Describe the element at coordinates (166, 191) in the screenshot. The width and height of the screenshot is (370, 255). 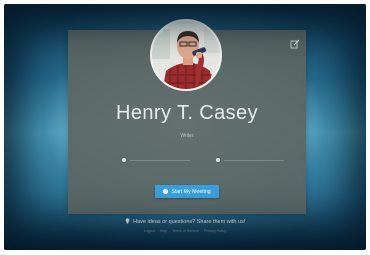
I see `camera-icon` at that location.